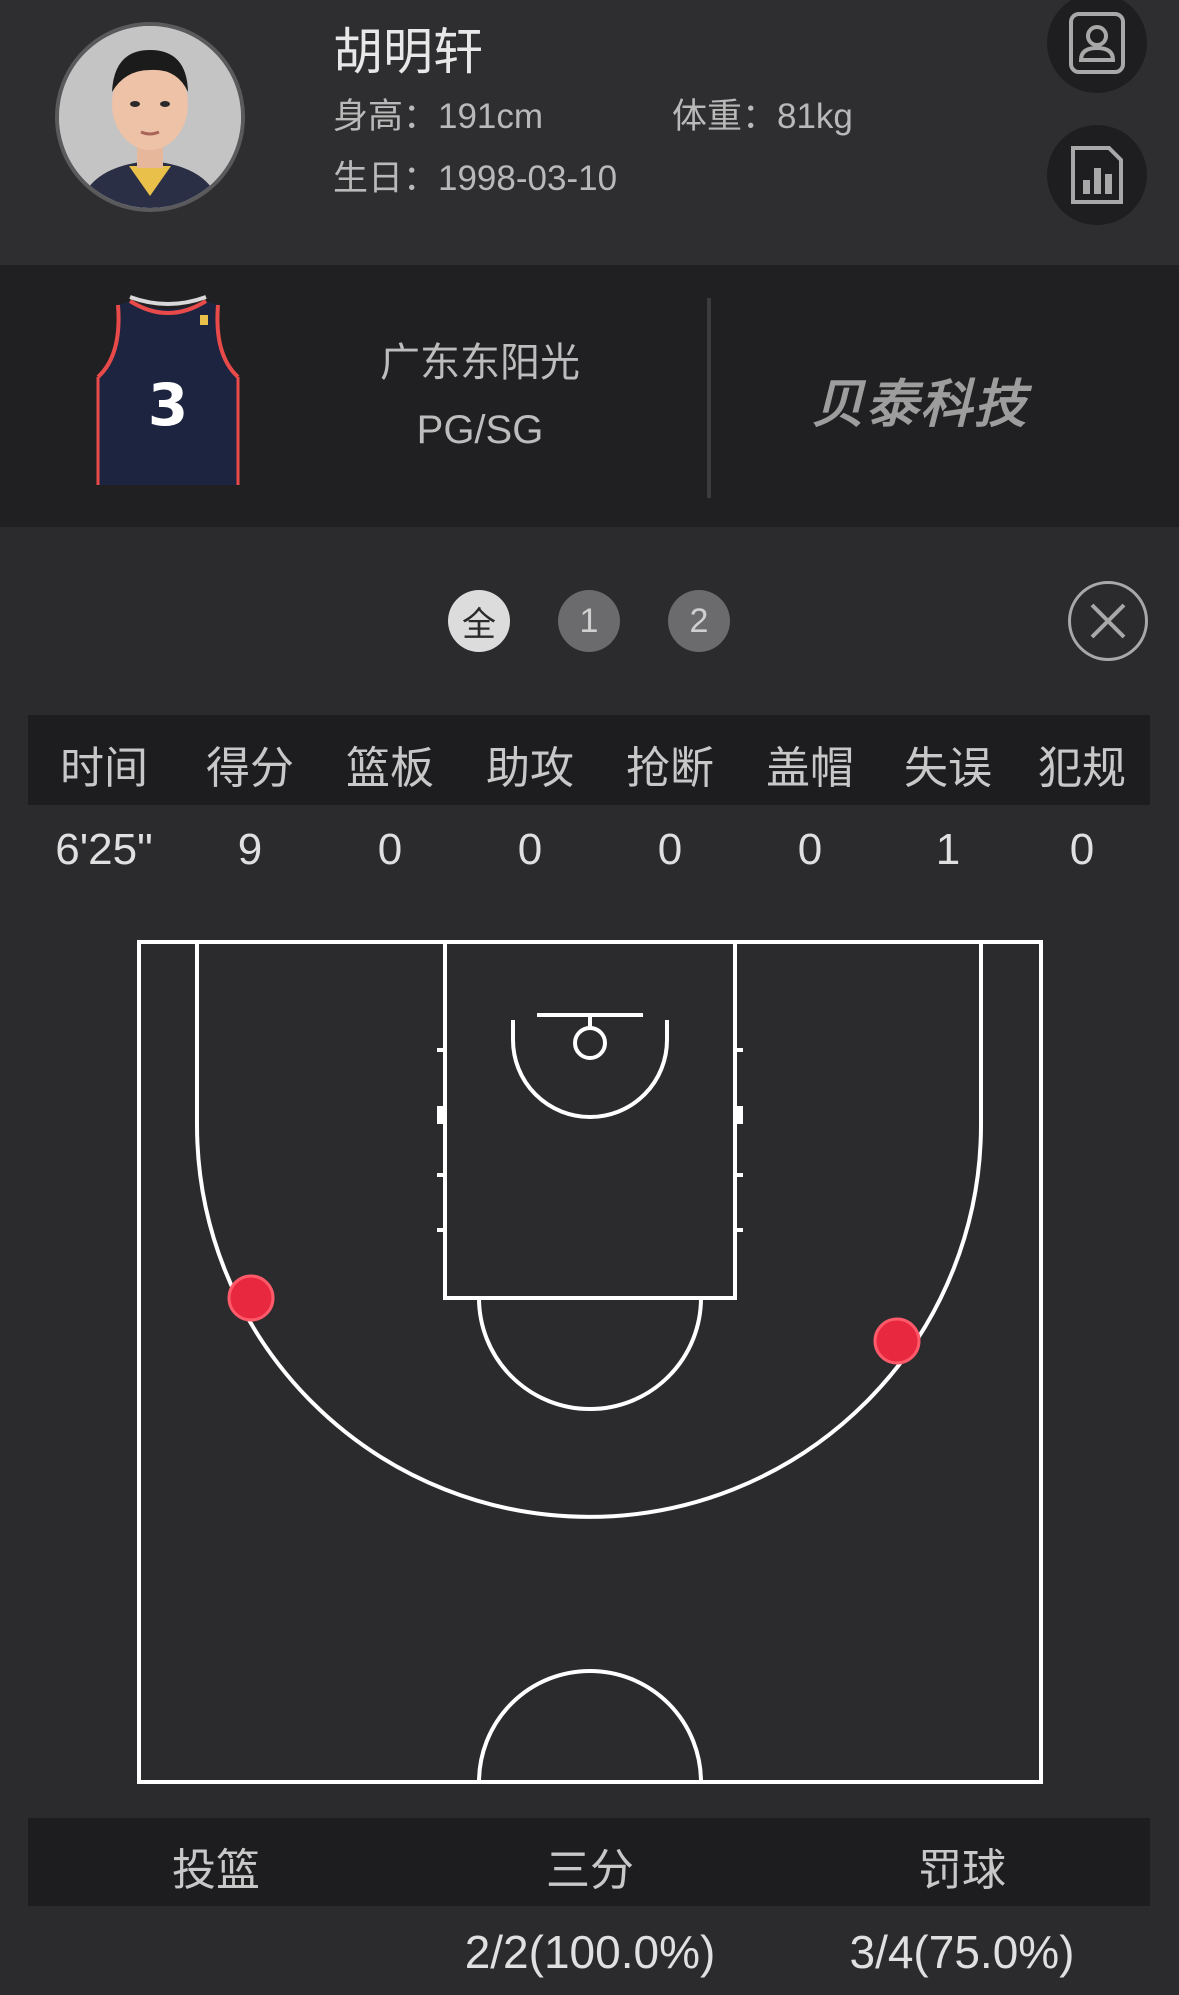  What do you see at coordinates (590, 1069) in the screenshot?
I see `restricted-area` at bounding box center [590, 1069].